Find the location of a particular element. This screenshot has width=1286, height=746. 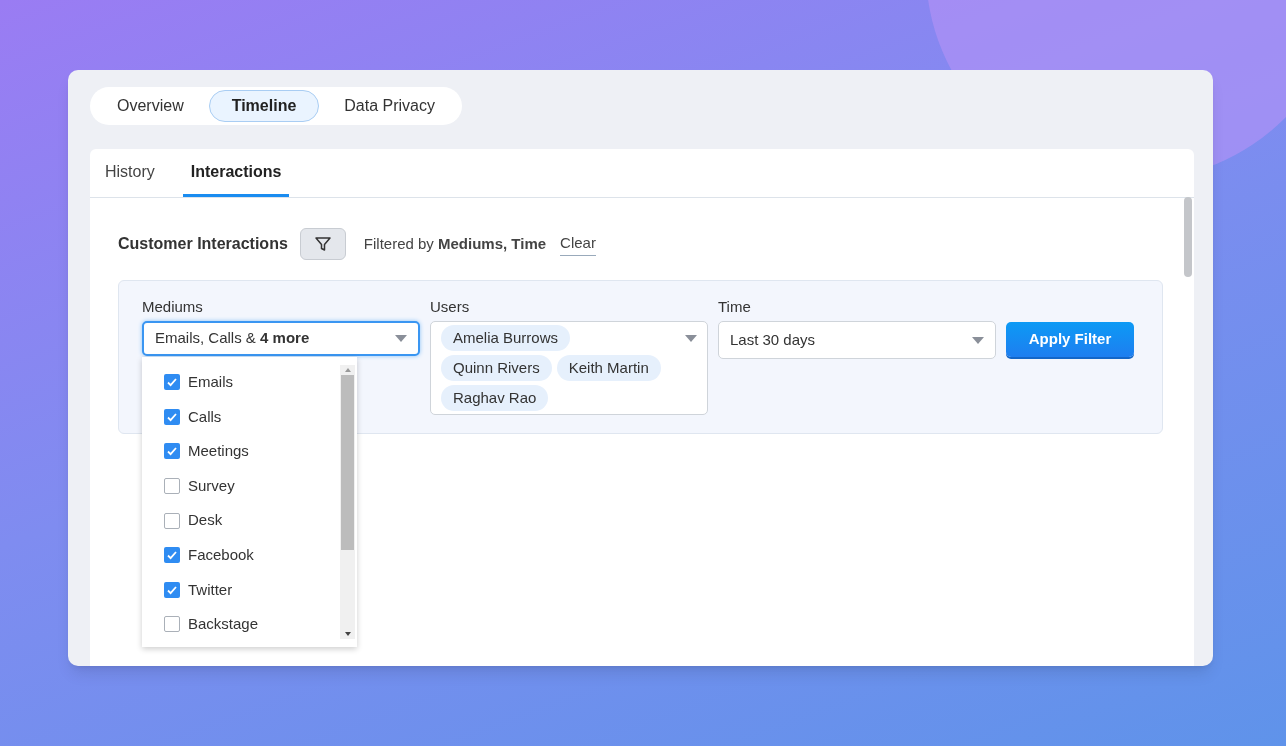

checkbox-option: Calls is located at coordinates (241, 417).